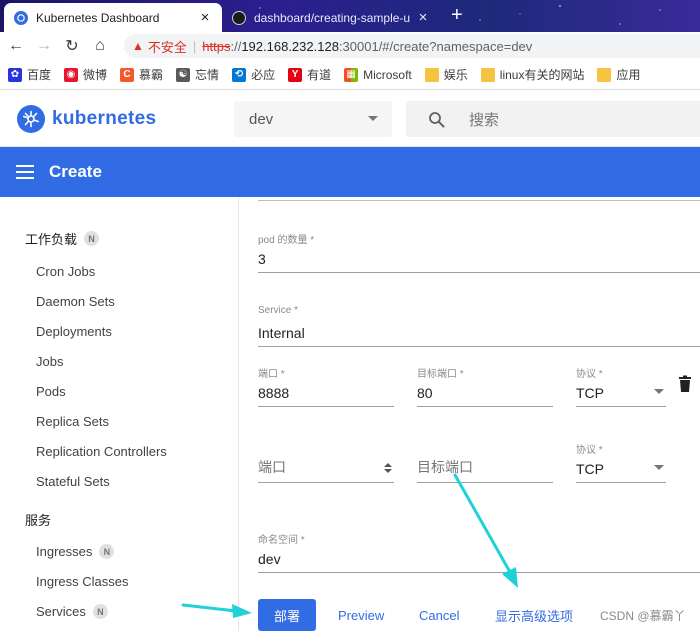  I want to click on bookmark-microsoft: ▦ Microsoft, so click(378, 74).